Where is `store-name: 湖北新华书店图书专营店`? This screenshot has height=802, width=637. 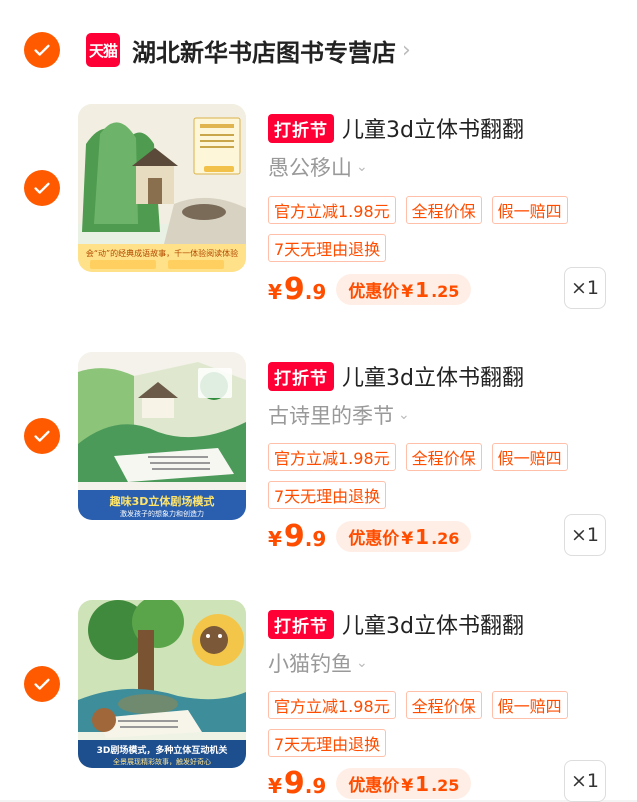
store-name: 湖北新华书店图书专营店 is located at coordinates (264, 50).